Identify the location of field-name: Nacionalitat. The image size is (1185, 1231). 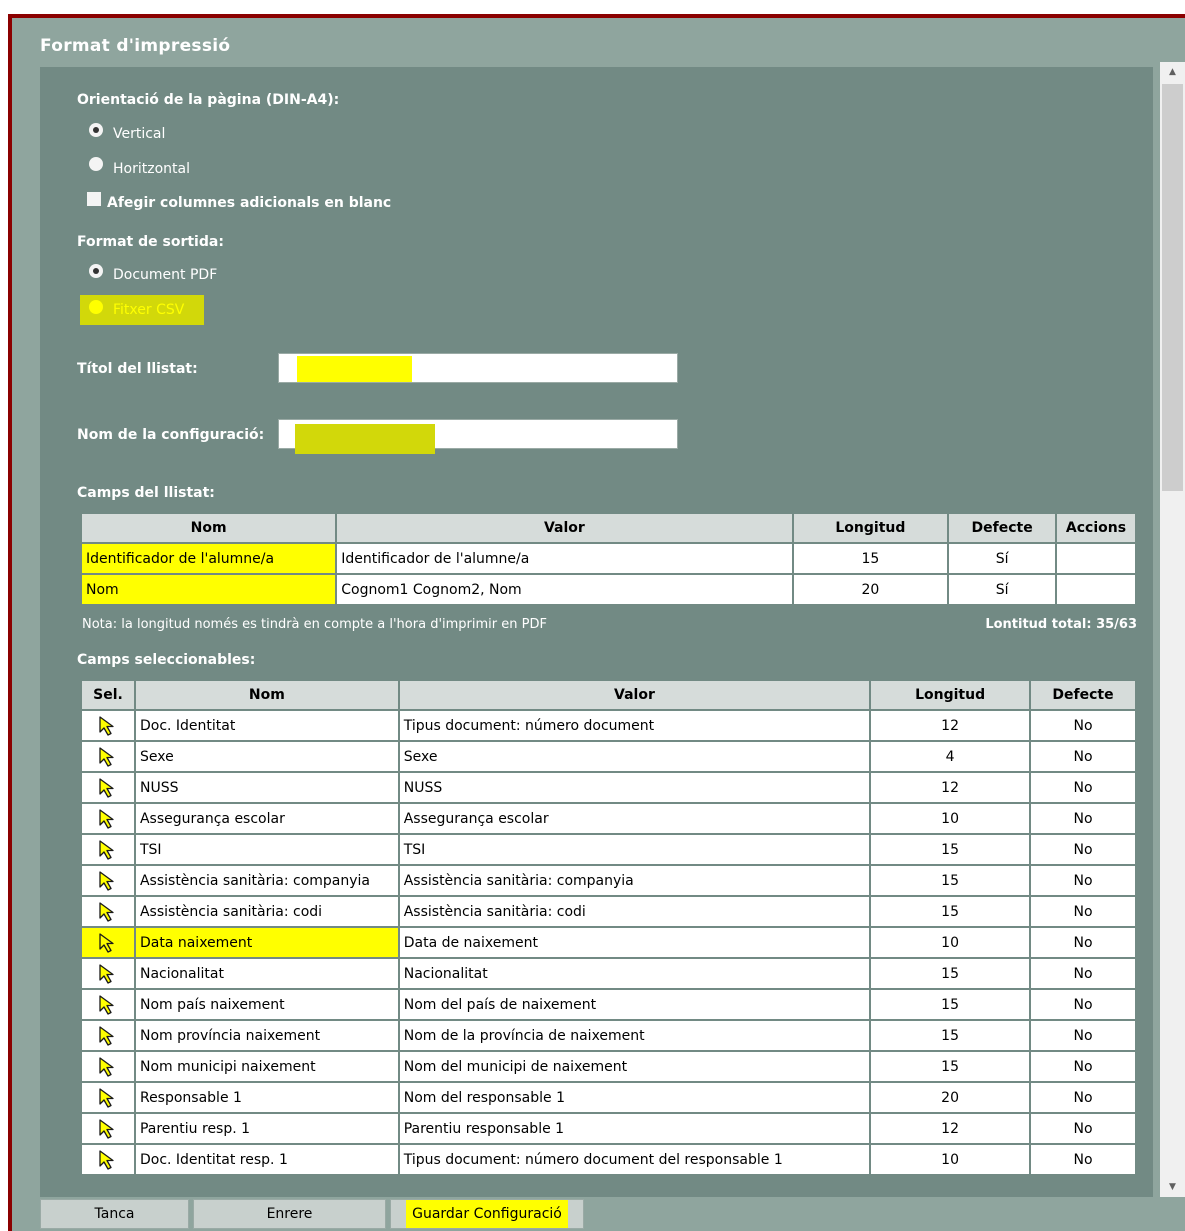
(266, 973).